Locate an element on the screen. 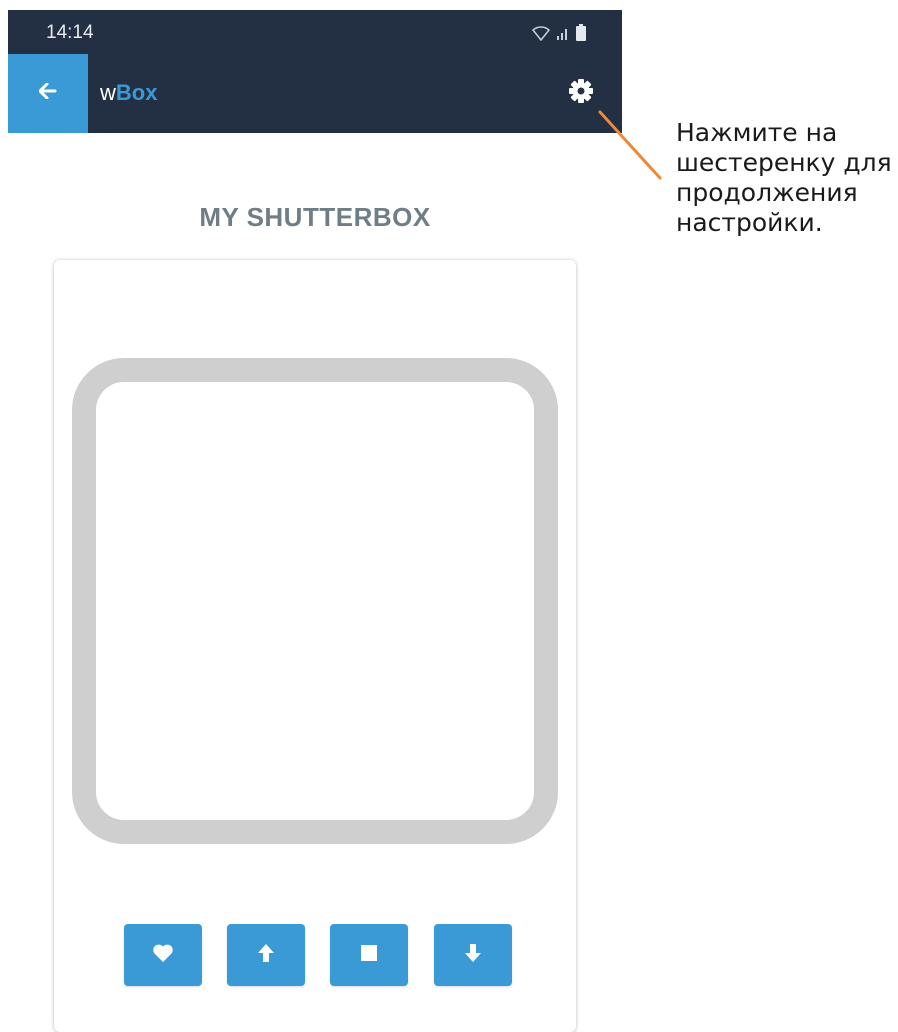  back-button is located at coordinates (48, 93).